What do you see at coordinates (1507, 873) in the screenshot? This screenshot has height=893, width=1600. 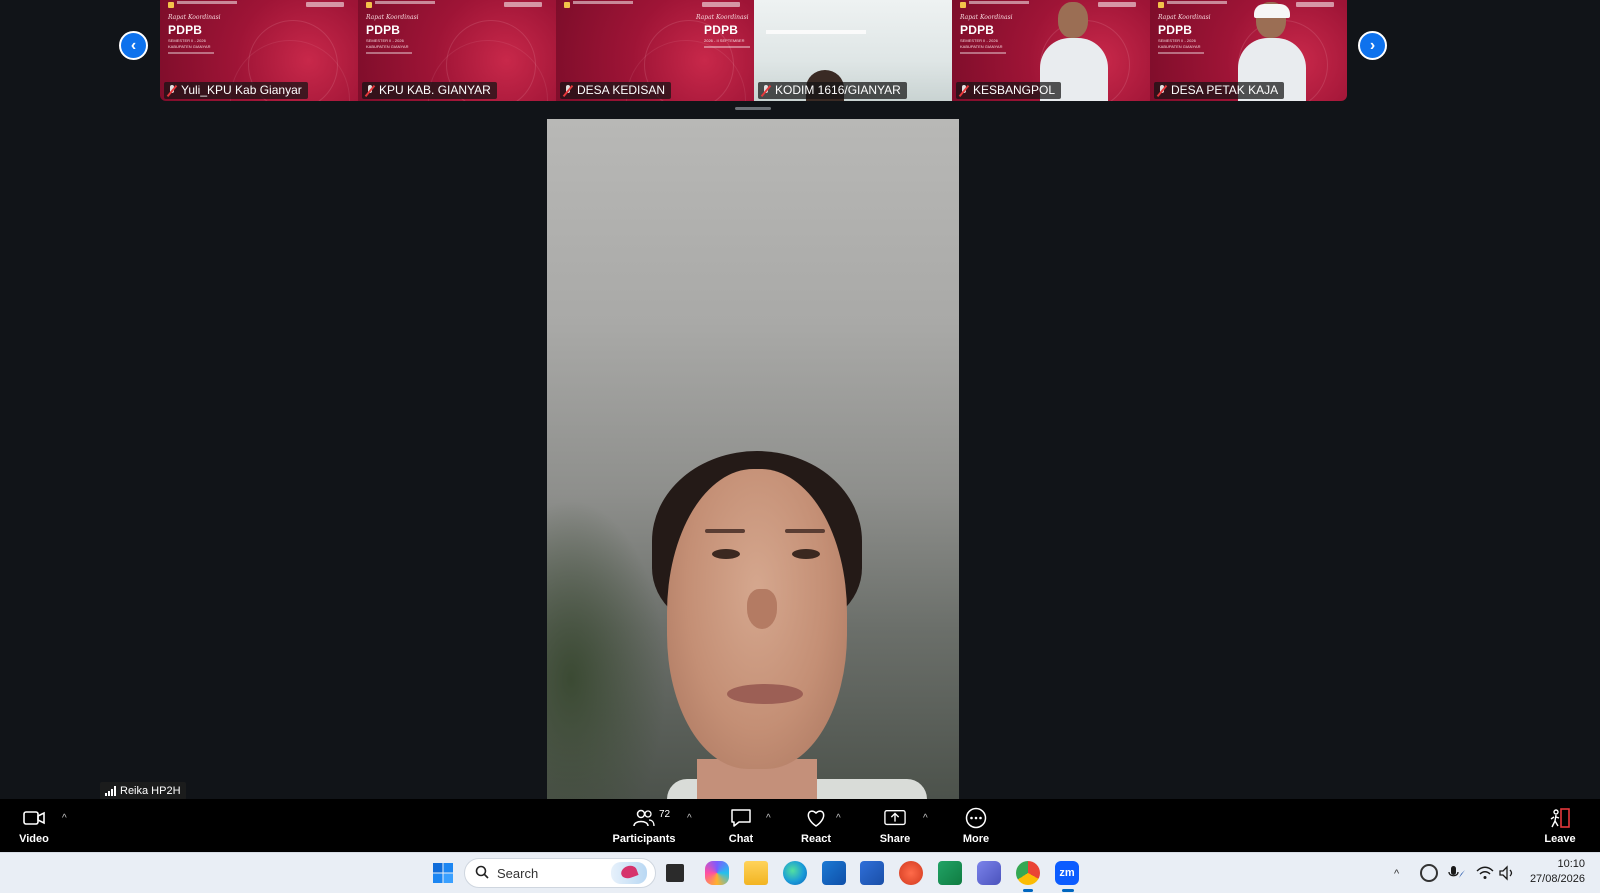 I see `volume-icon` at bounding box center [1507, 873].